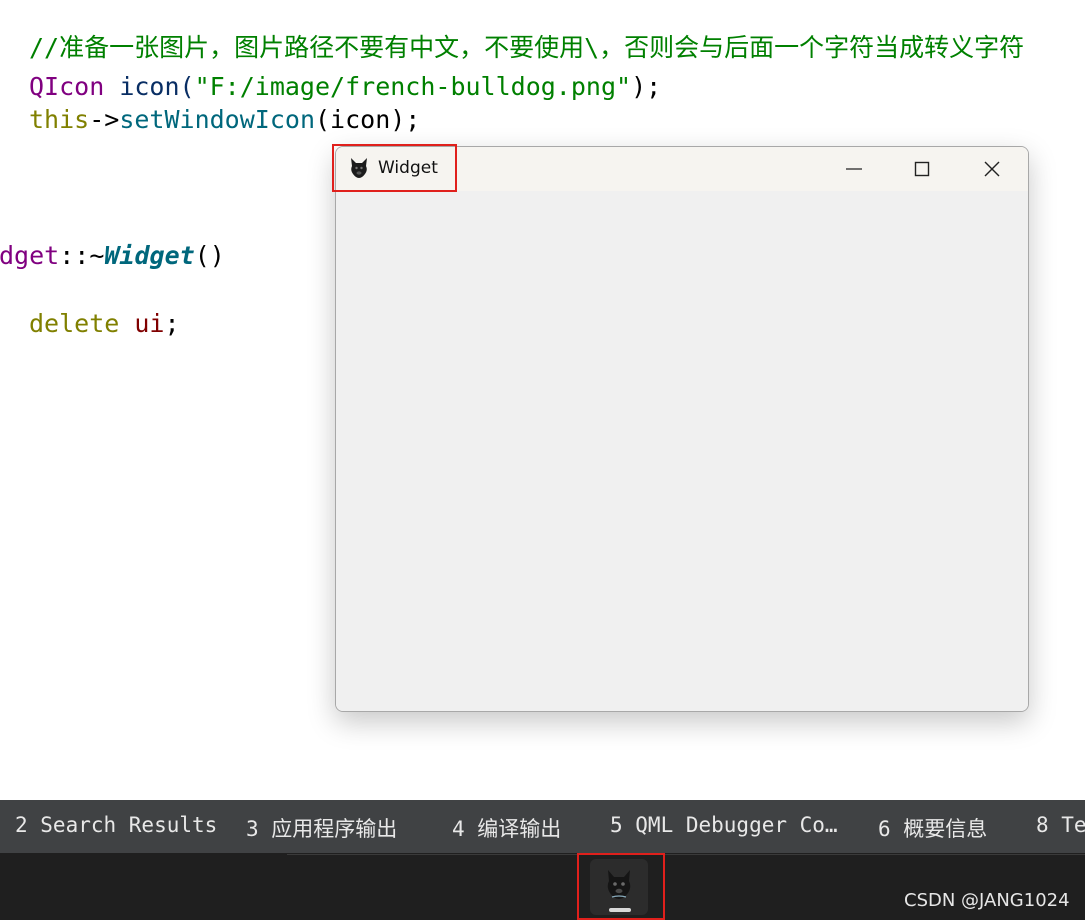  Describe the element at coordinates (506, 828) in the screenshot. I see `panel-tab-compile-output: 4 编译输出` at that location.